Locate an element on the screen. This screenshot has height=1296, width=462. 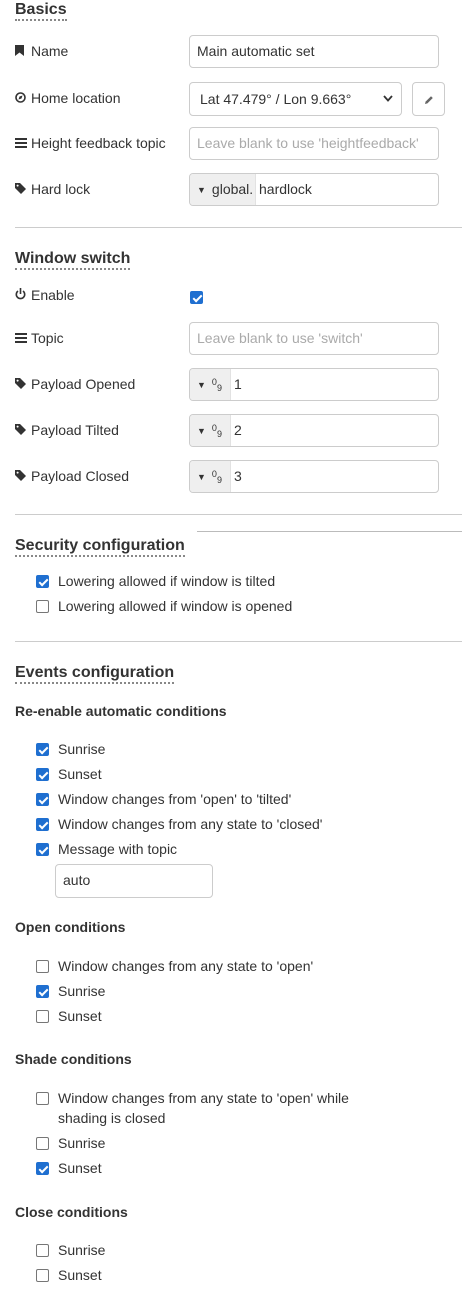
name-label-text: Name is located at coordinates (50, 51).